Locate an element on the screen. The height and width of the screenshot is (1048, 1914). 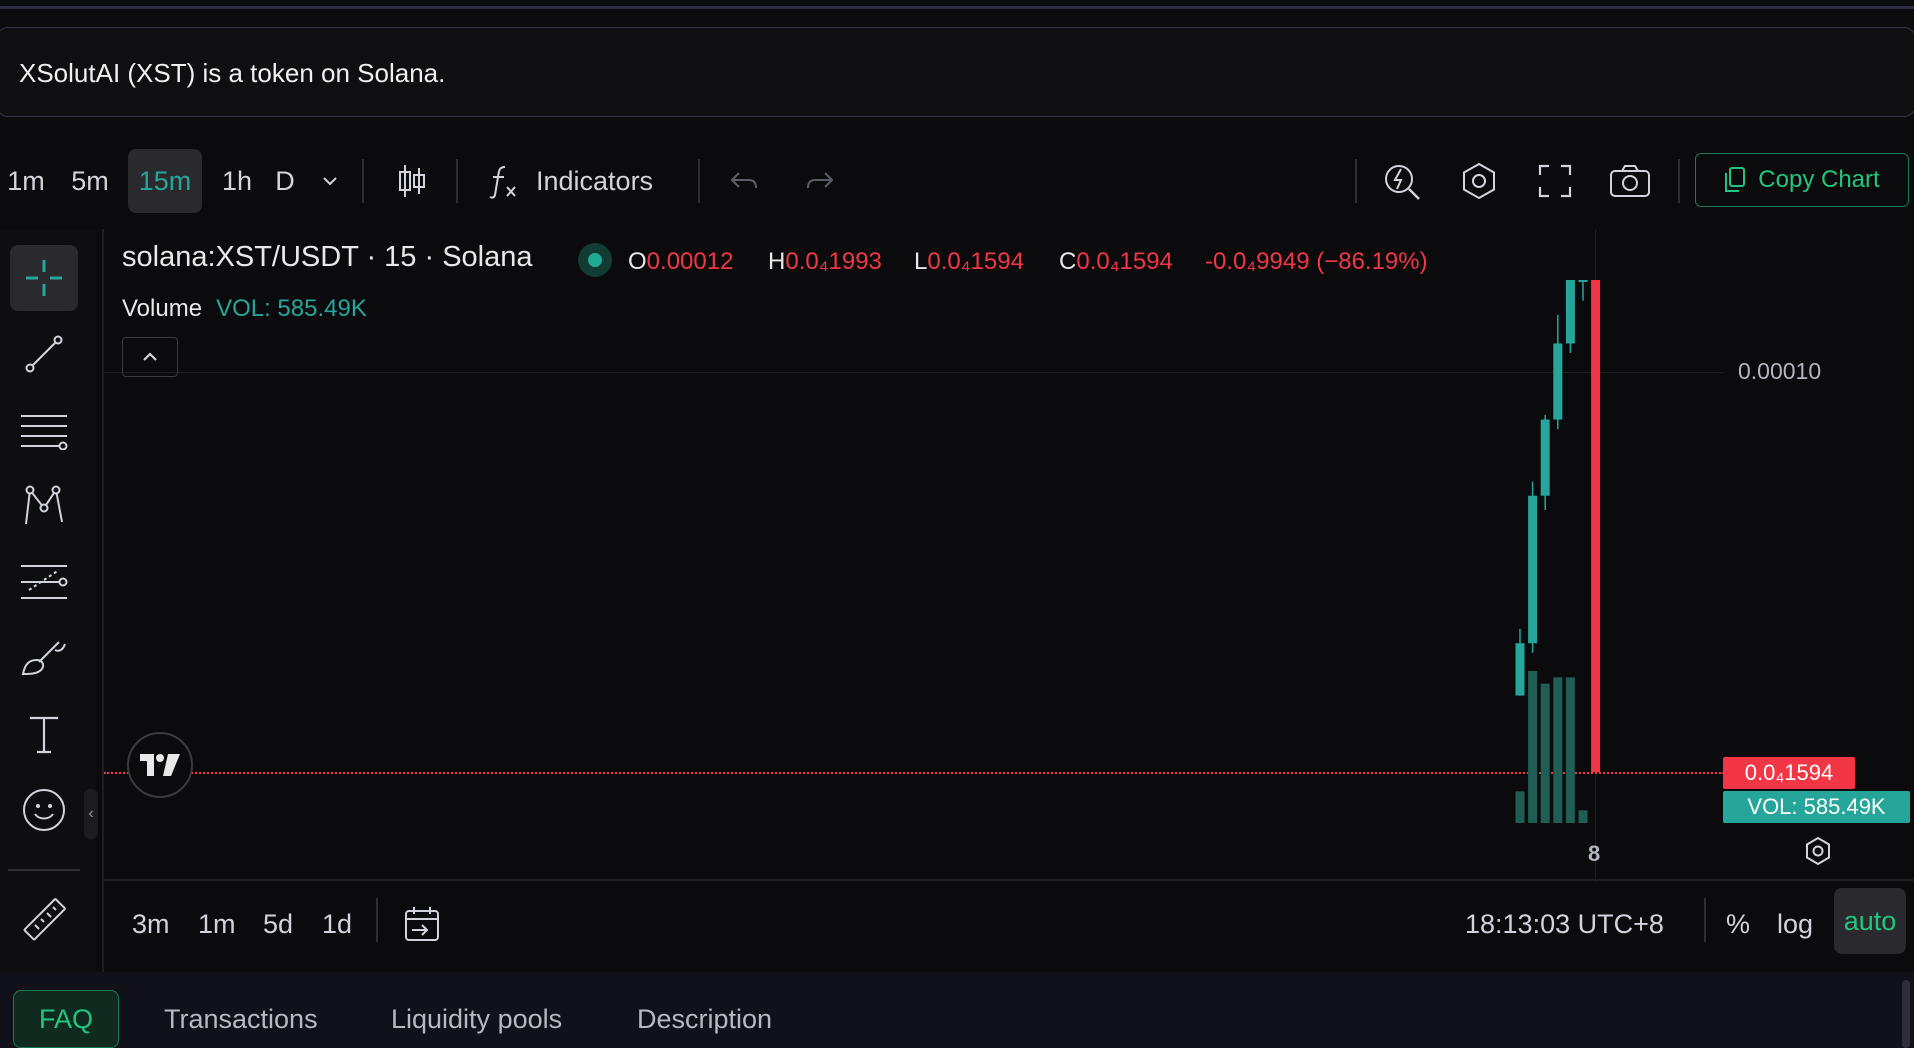
volume-label: Volume is located at coordinates (162, 308).